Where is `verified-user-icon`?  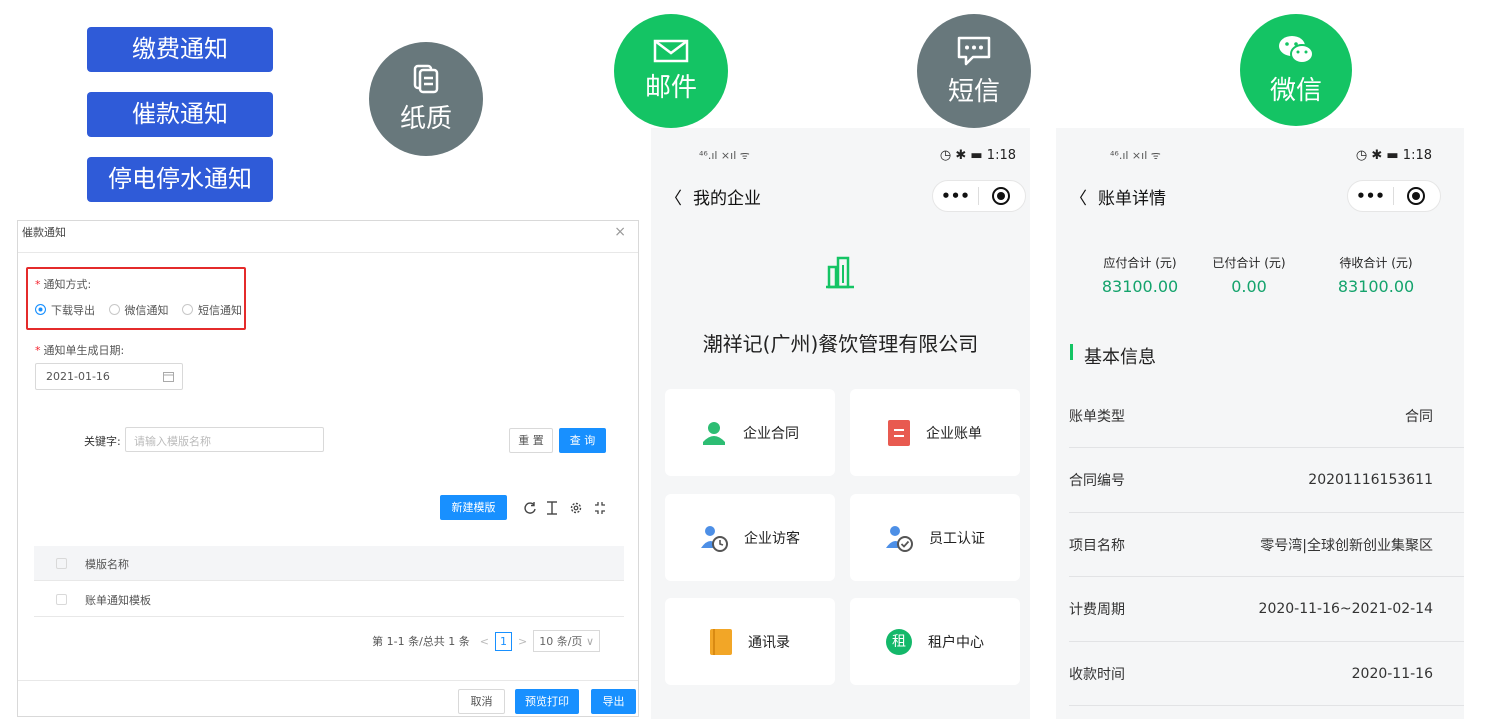
verified-user-icon is located at coordinates (899, 538).